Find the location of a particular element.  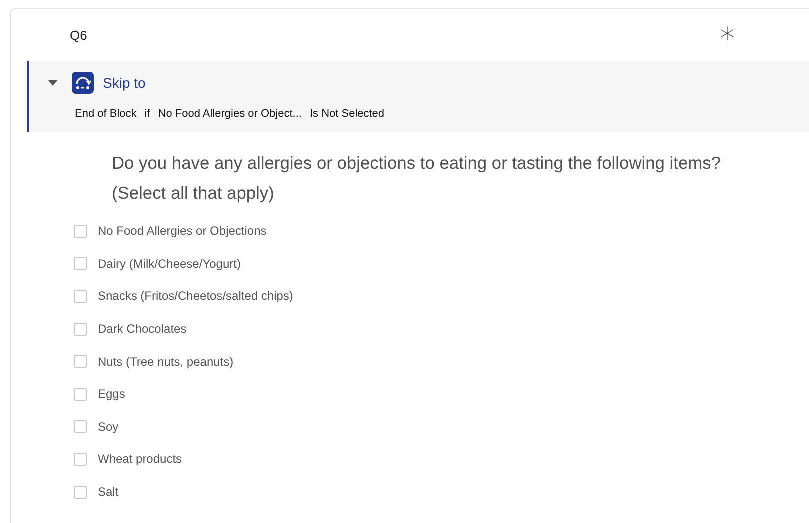

question-number: Q6 is located at coordinates (79, 35).